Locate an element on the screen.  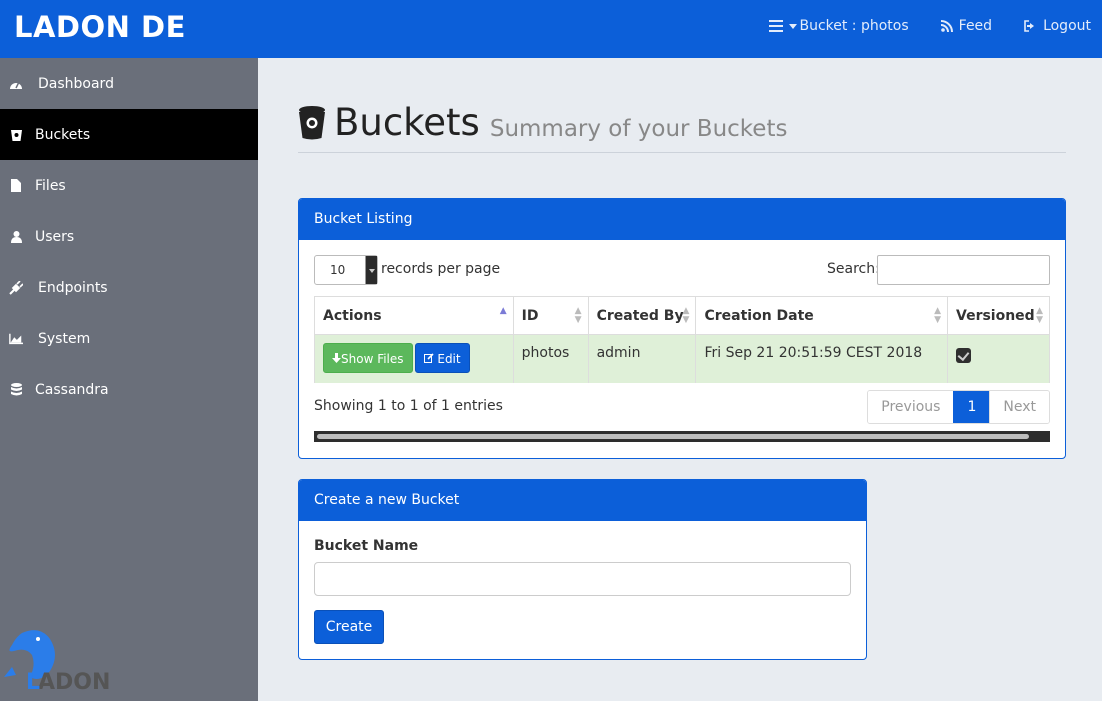
sidebar-item-label: Endpoints is located at coordinates (73, 287).